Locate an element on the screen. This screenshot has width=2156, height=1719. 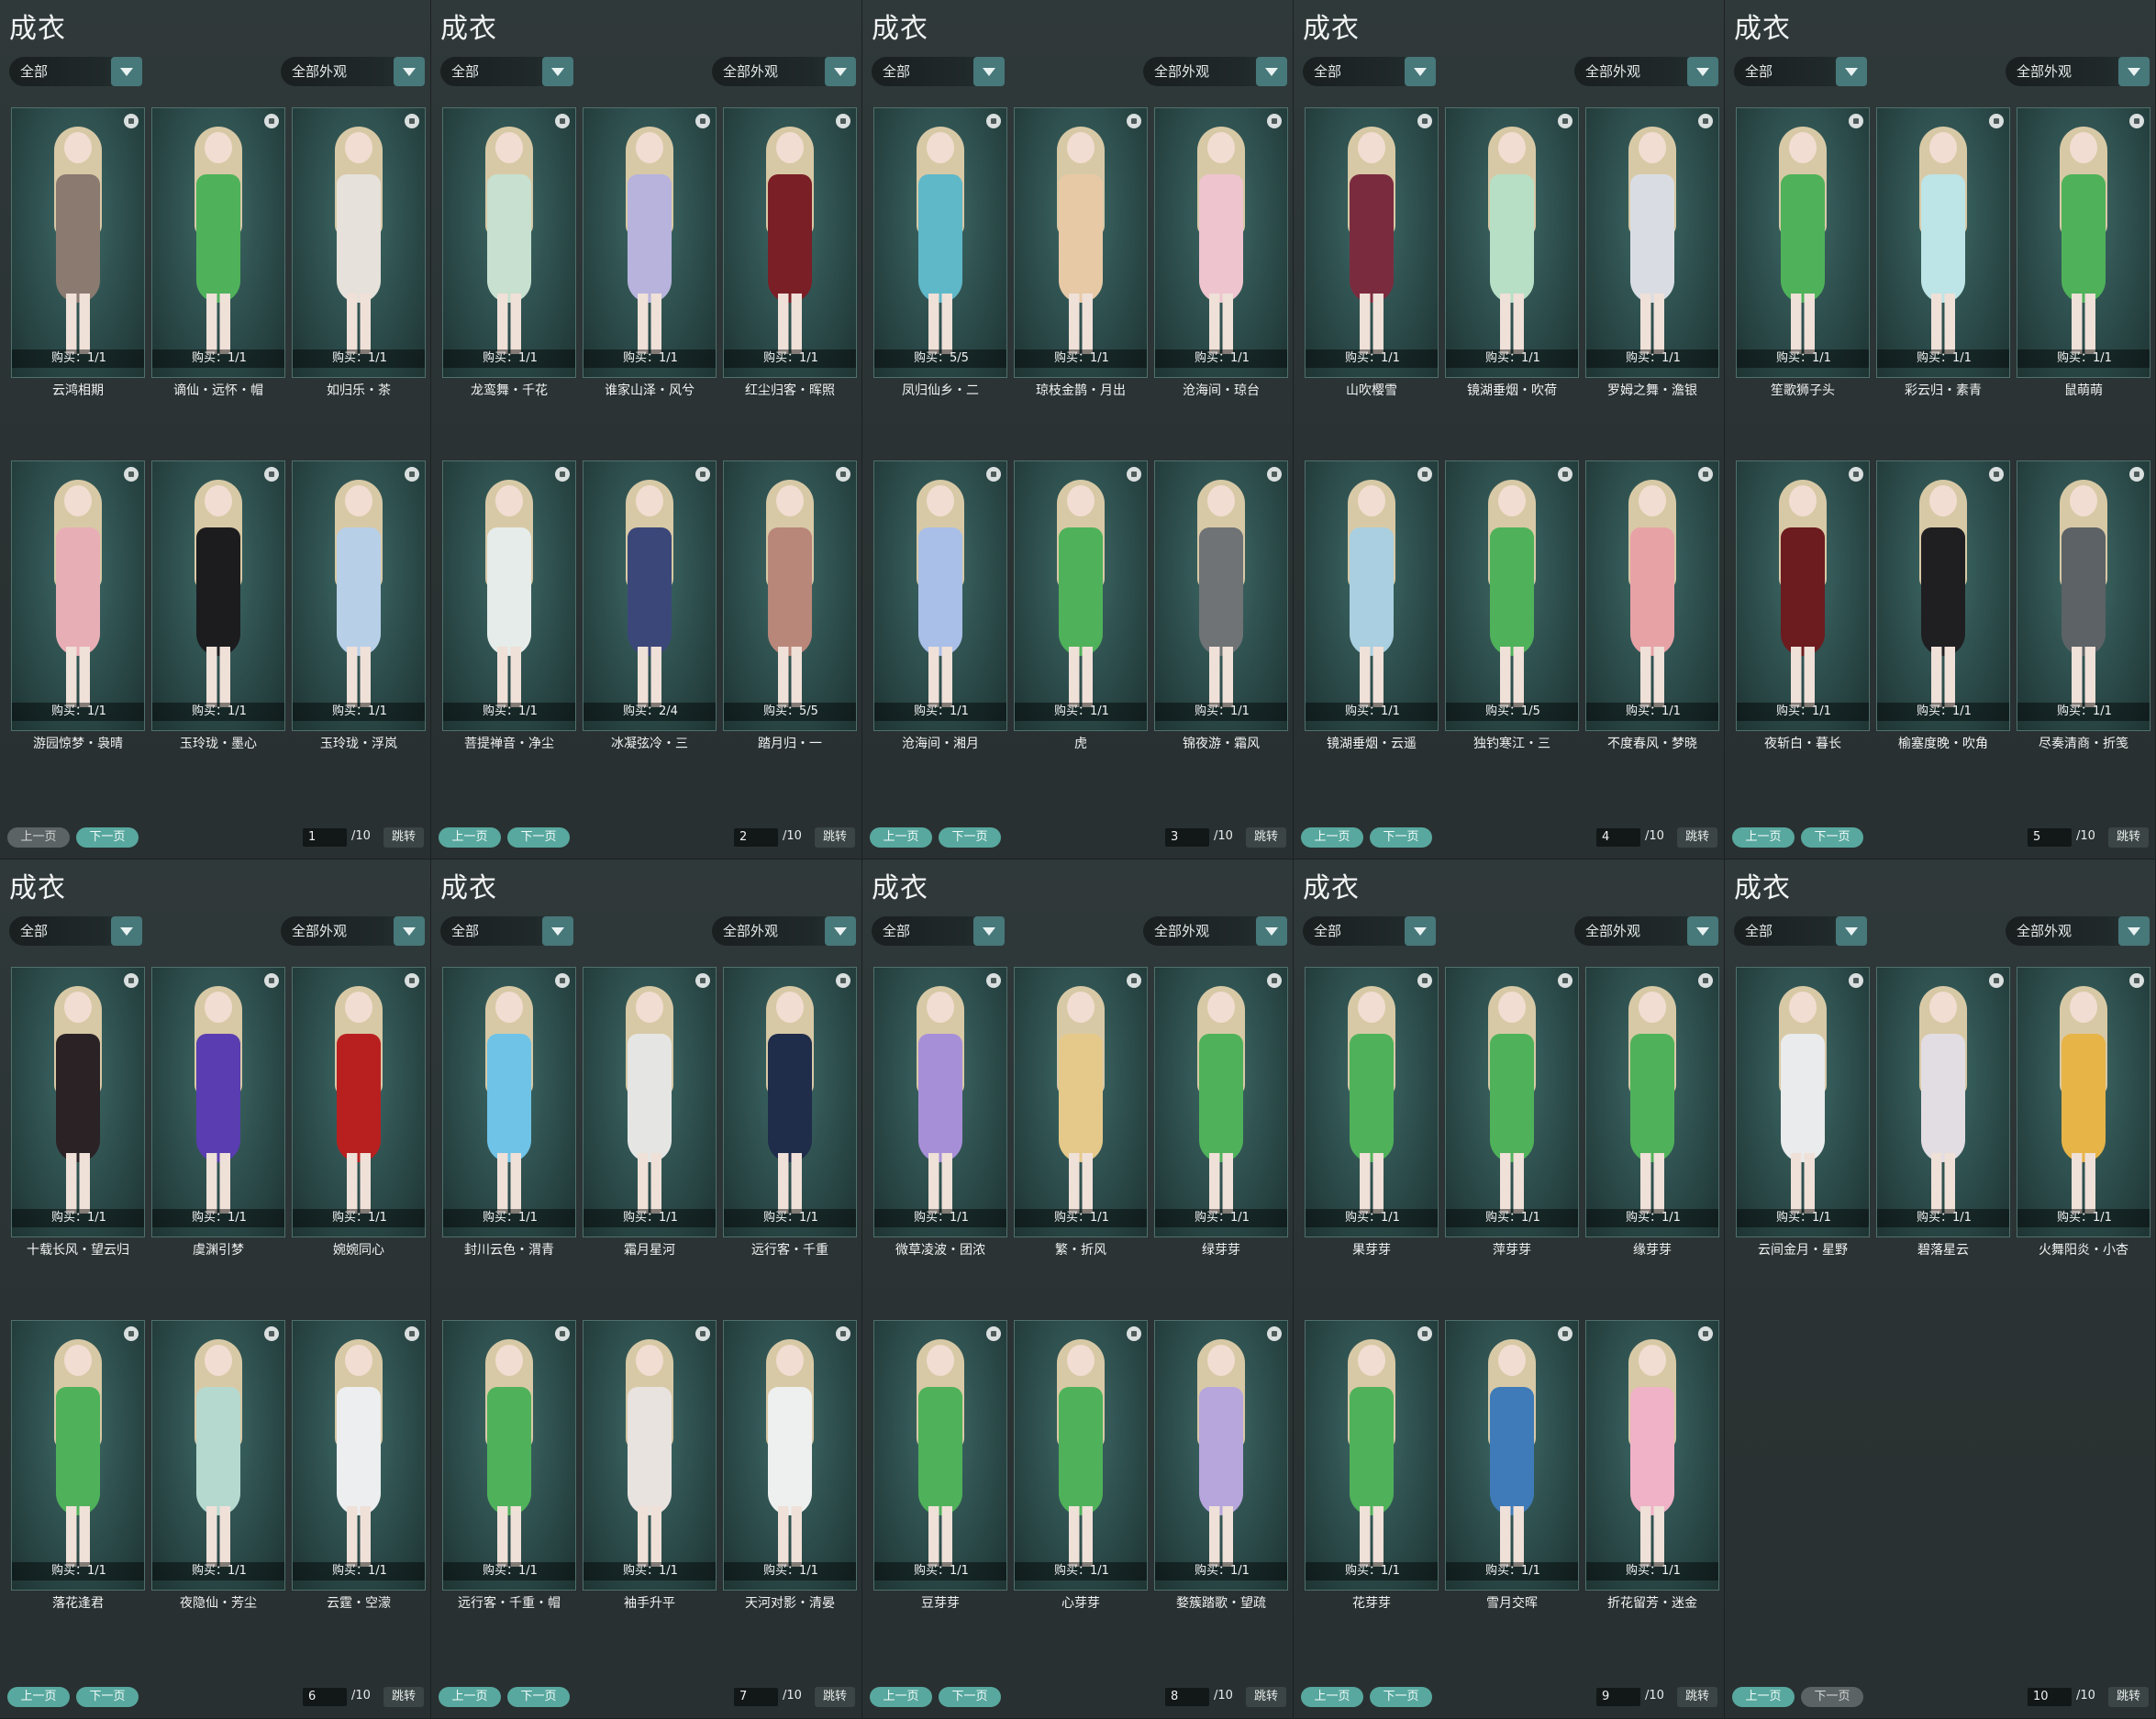
outfit-card: 购买：1/1 虞渊引梦 is located at coordinates (218, 1112).